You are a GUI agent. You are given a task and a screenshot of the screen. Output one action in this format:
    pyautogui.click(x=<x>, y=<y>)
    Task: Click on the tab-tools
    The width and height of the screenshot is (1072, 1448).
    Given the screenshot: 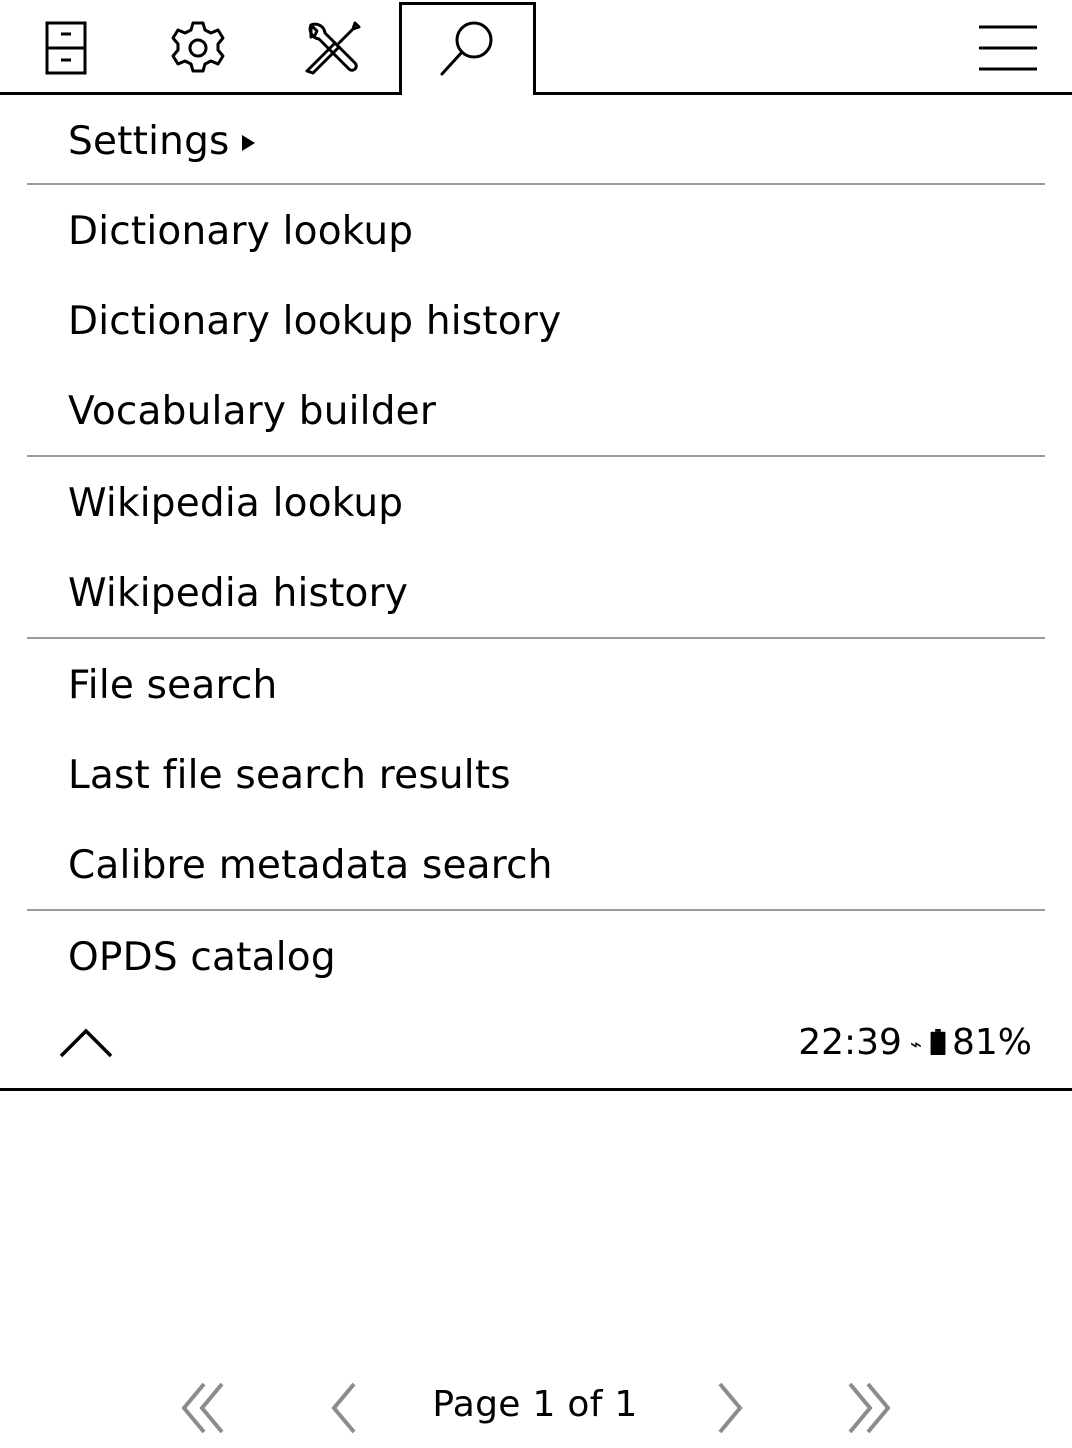 What is the action you would take?
    pyautogui.click(x=332, y=48)
    